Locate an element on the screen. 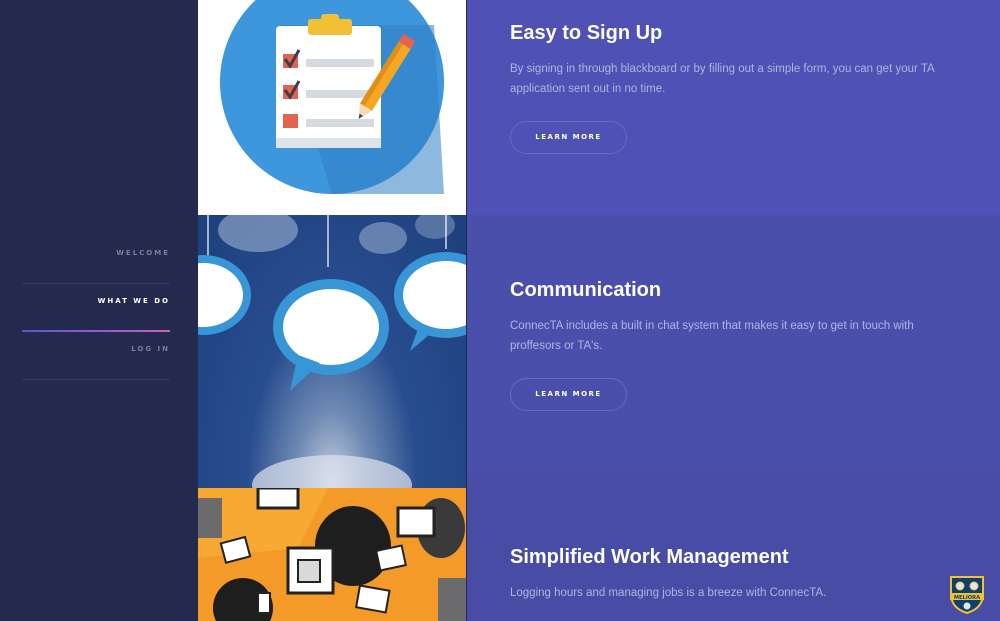  clipboard-checklist-icon is located at coordinates (332, 97).